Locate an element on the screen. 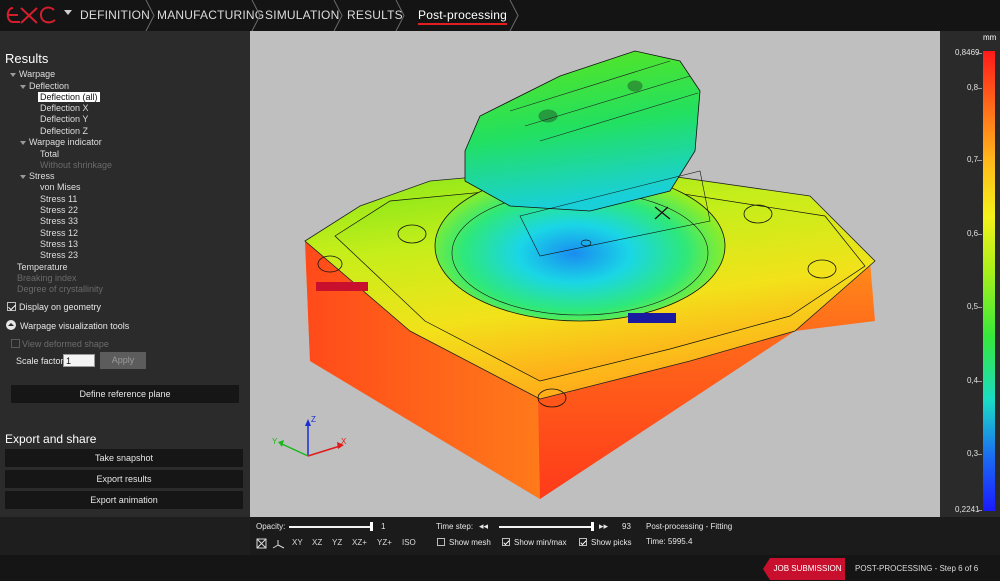  results-title: Results is located at coordinates (27, 58).